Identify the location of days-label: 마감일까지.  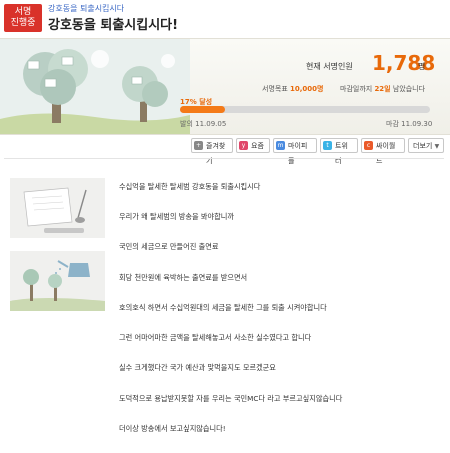
(356, 89).